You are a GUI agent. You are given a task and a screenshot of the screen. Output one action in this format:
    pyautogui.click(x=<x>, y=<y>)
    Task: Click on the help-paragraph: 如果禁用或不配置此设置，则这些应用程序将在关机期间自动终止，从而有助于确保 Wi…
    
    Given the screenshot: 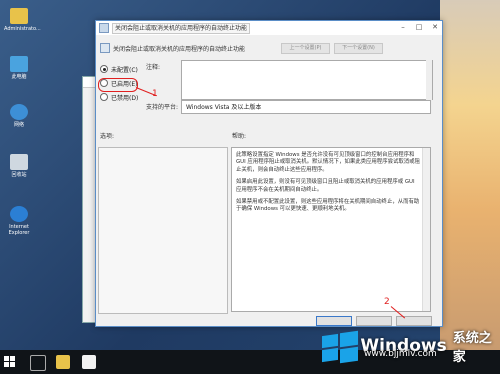 What is the action you would take?
    pyautogui.click(x=328, y=206)
    